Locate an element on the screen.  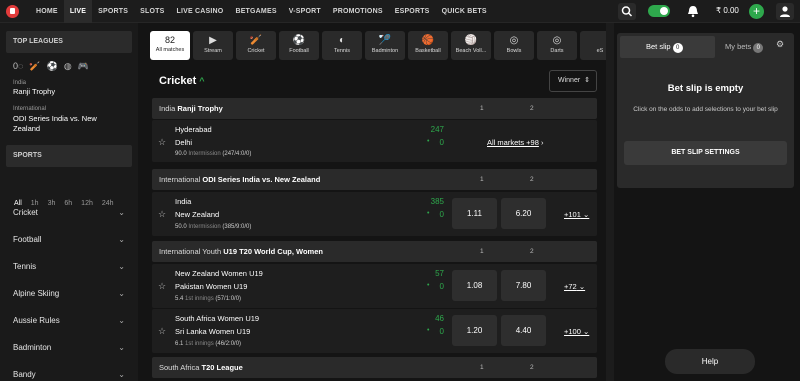
category-tennis: ◐ Tennis is located at coordinates (342, 45).